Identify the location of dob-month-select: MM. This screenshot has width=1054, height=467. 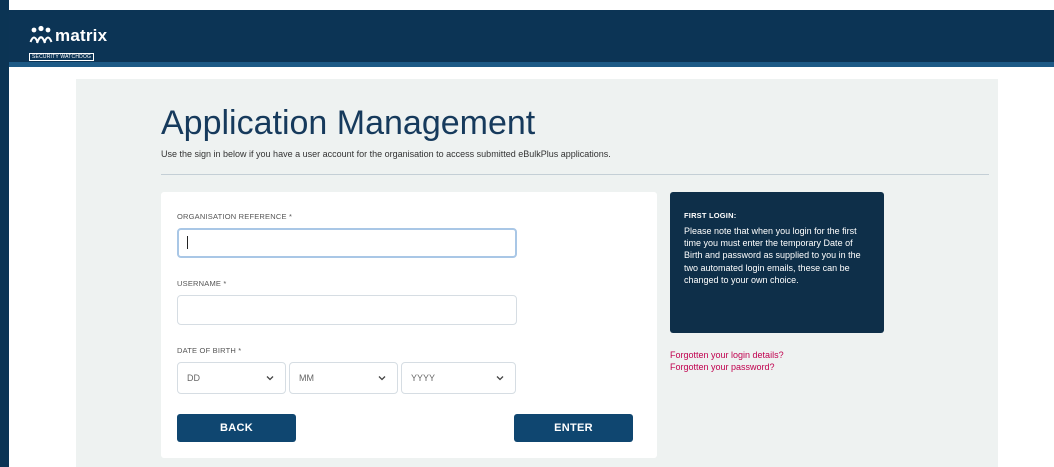
(343, 378).